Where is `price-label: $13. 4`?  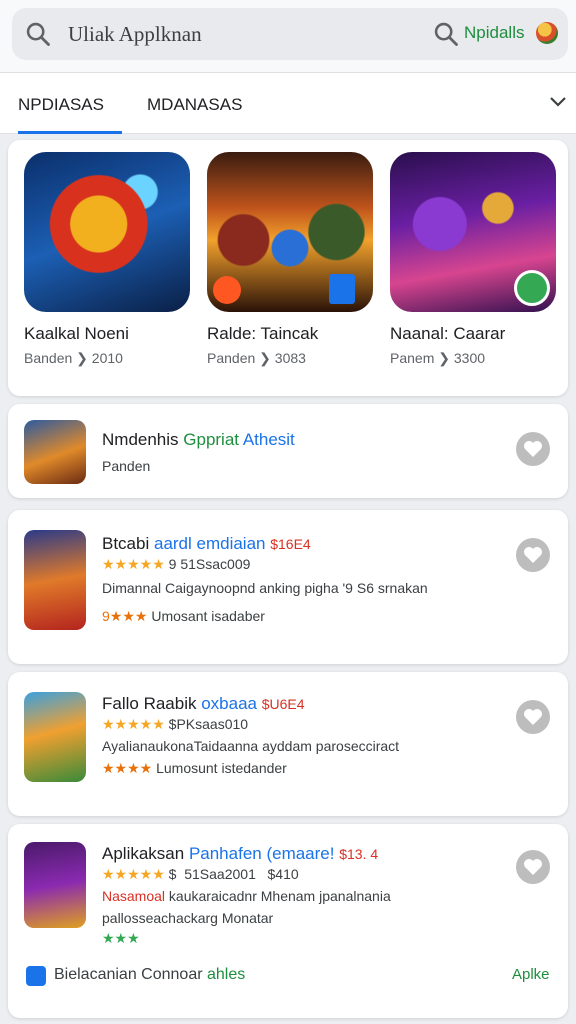 price-label: $13. 4 is located at coordinates (359, 854).